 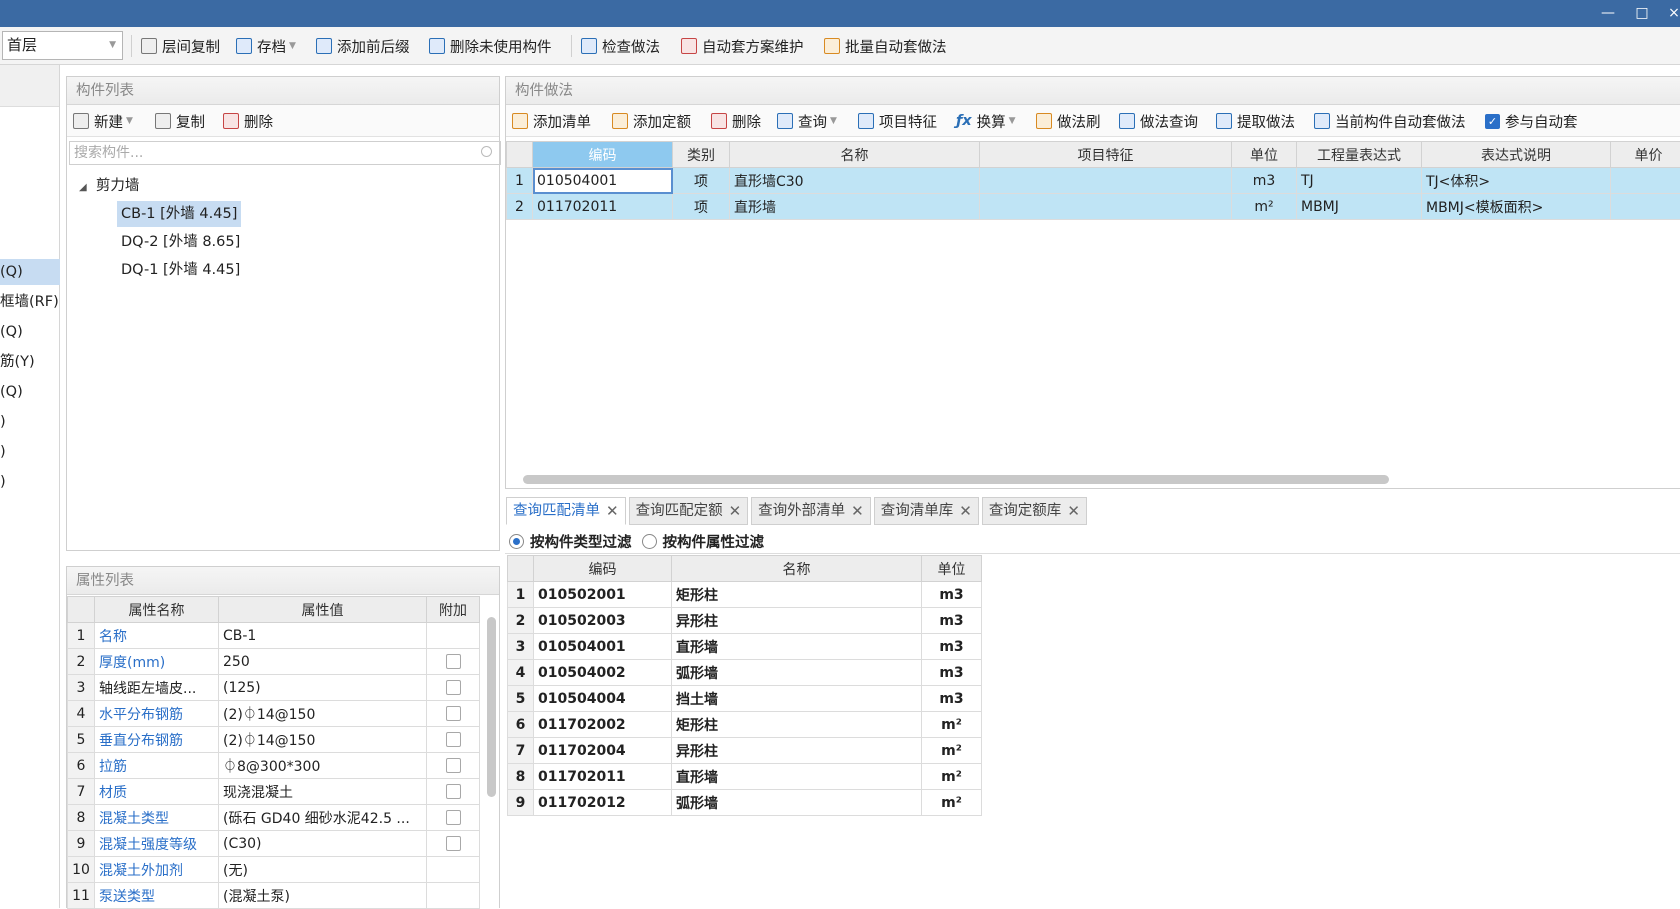 What do you see at coordinates (952, 569) in the screenshot?
I see `header-unit: 单位` at bounding box center [952, 569].